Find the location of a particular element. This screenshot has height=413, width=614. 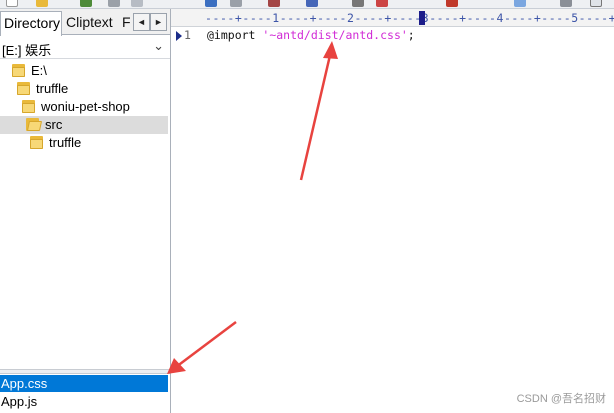

tab-scroll-left-button: ◄ is located at coordinates (141, 22).